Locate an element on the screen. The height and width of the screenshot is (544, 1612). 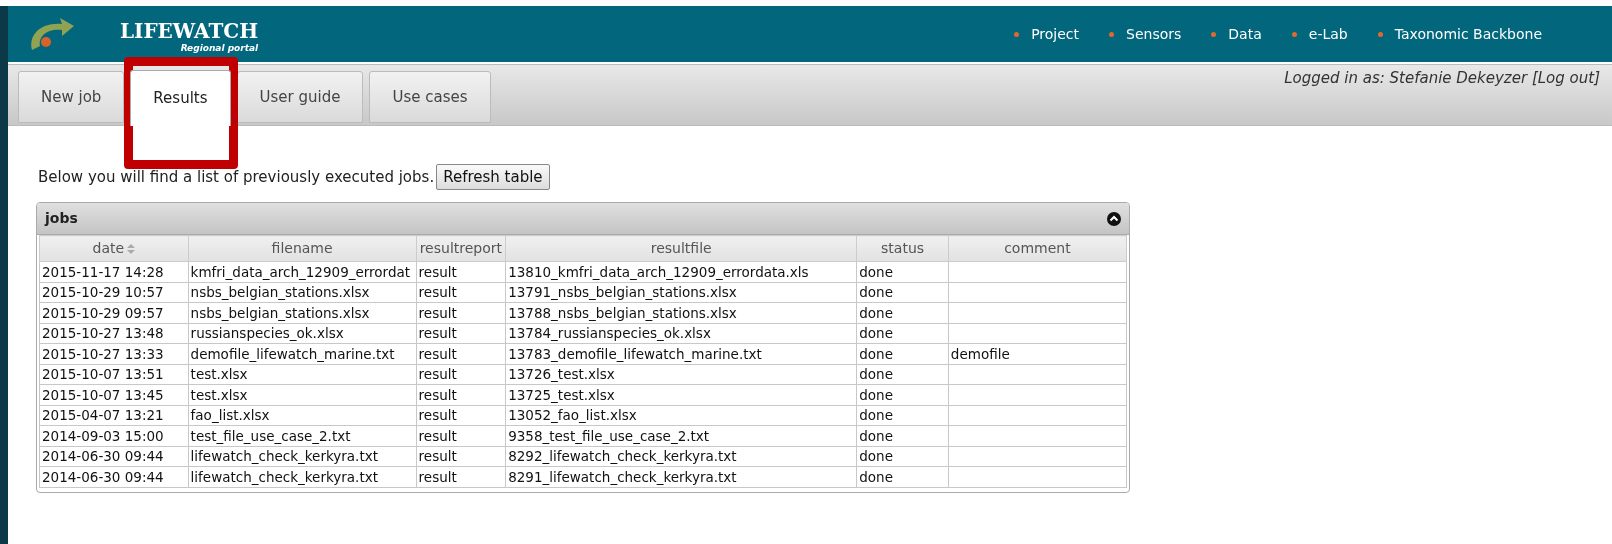
tab: New job is located at coordinates (71, 97).